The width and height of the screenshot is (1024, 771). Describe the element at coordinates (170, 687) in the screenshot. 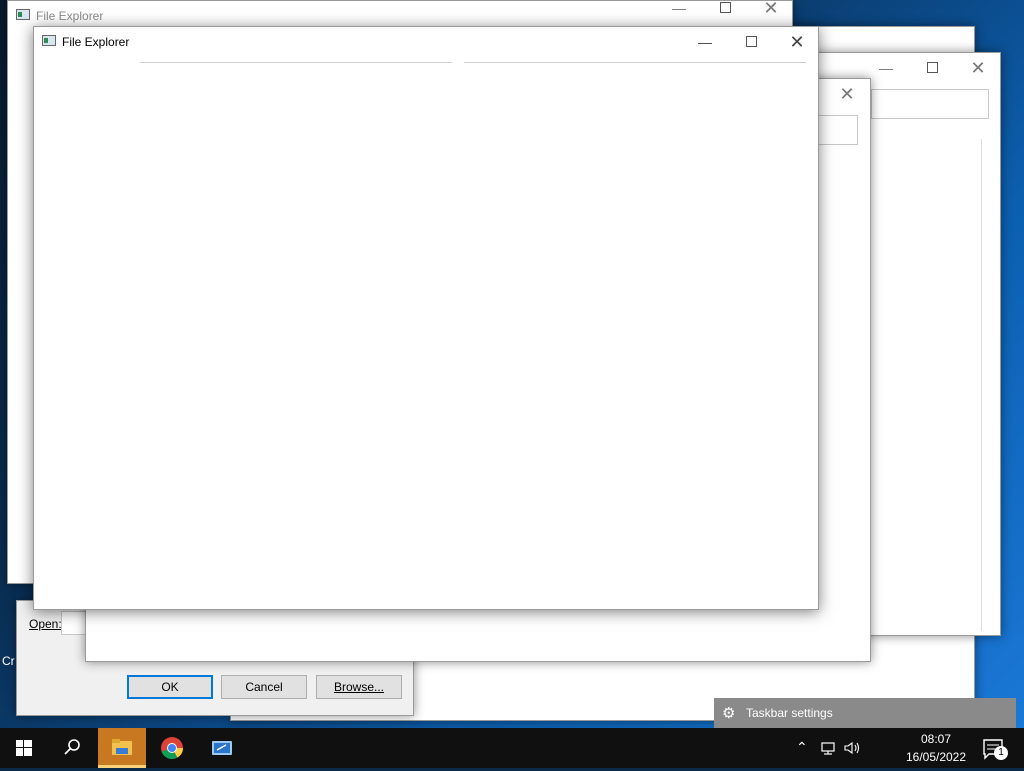

I see `ok-button: OK` at that location.